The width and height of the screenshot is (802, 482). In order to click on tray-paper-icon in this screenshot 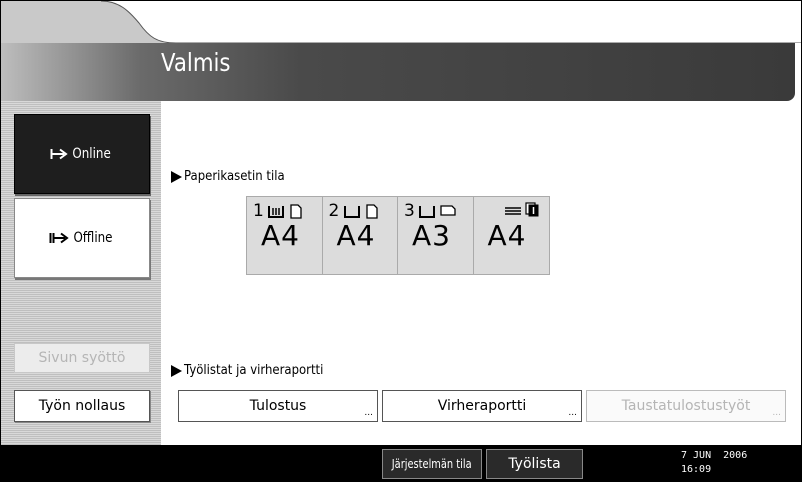, I will do `click(276, 212)`.